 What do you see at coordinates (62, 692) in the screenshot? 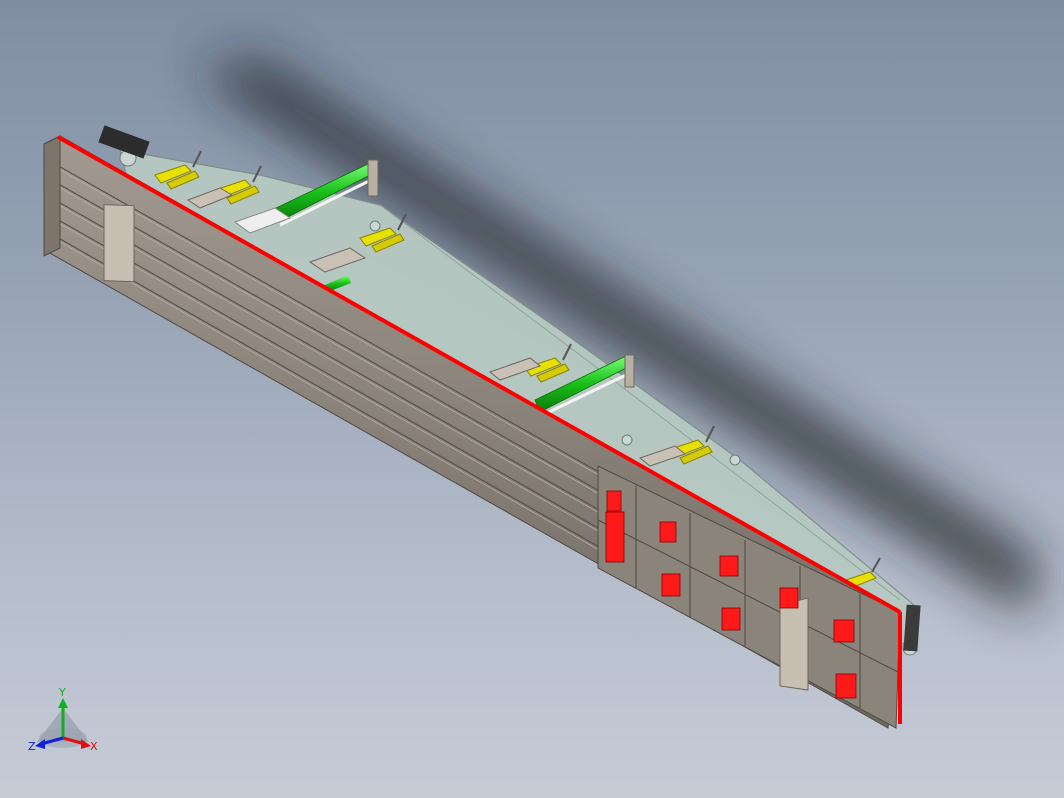
I see `y-axis-label: Y` at bounding box center [62, 692].